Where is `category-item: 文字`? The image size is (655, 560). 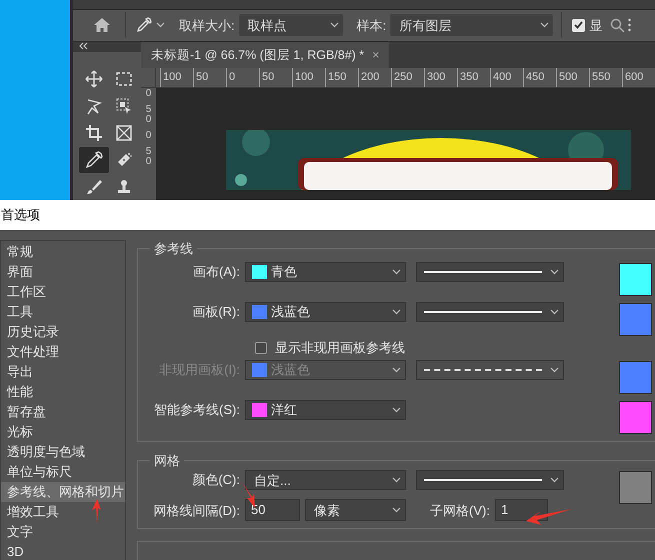
category-item: 文字 is located at coordinates (63, 532).